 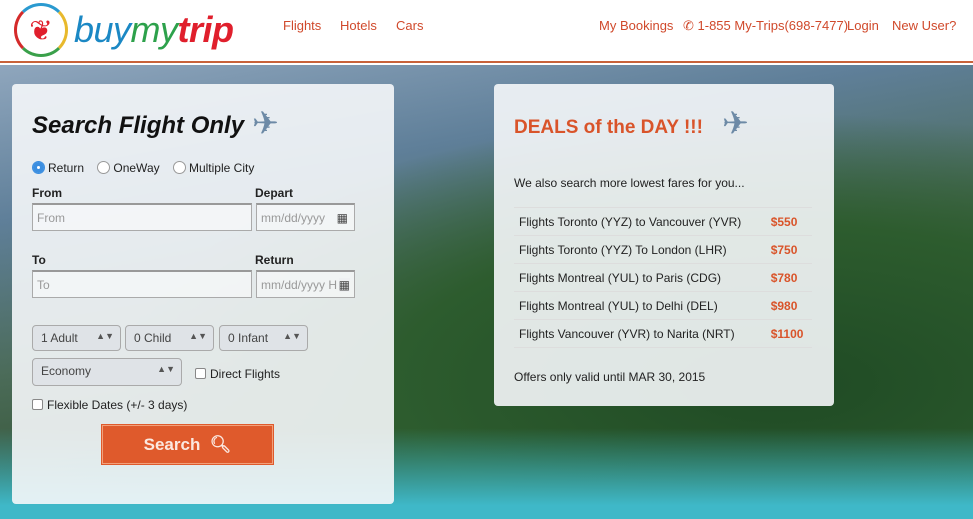 I want to click on phone-link: ✆ 1-855 My-Trips(698-7477), so click(x=765, y=26).